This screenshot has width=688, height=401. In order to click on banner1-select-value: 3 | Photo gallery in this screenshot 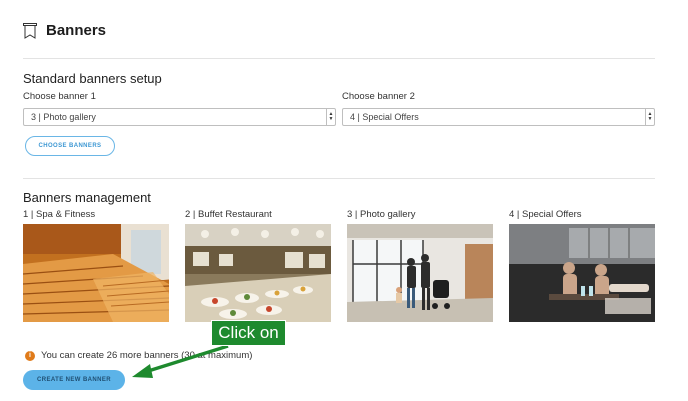, I will do `click(63, 117)`.